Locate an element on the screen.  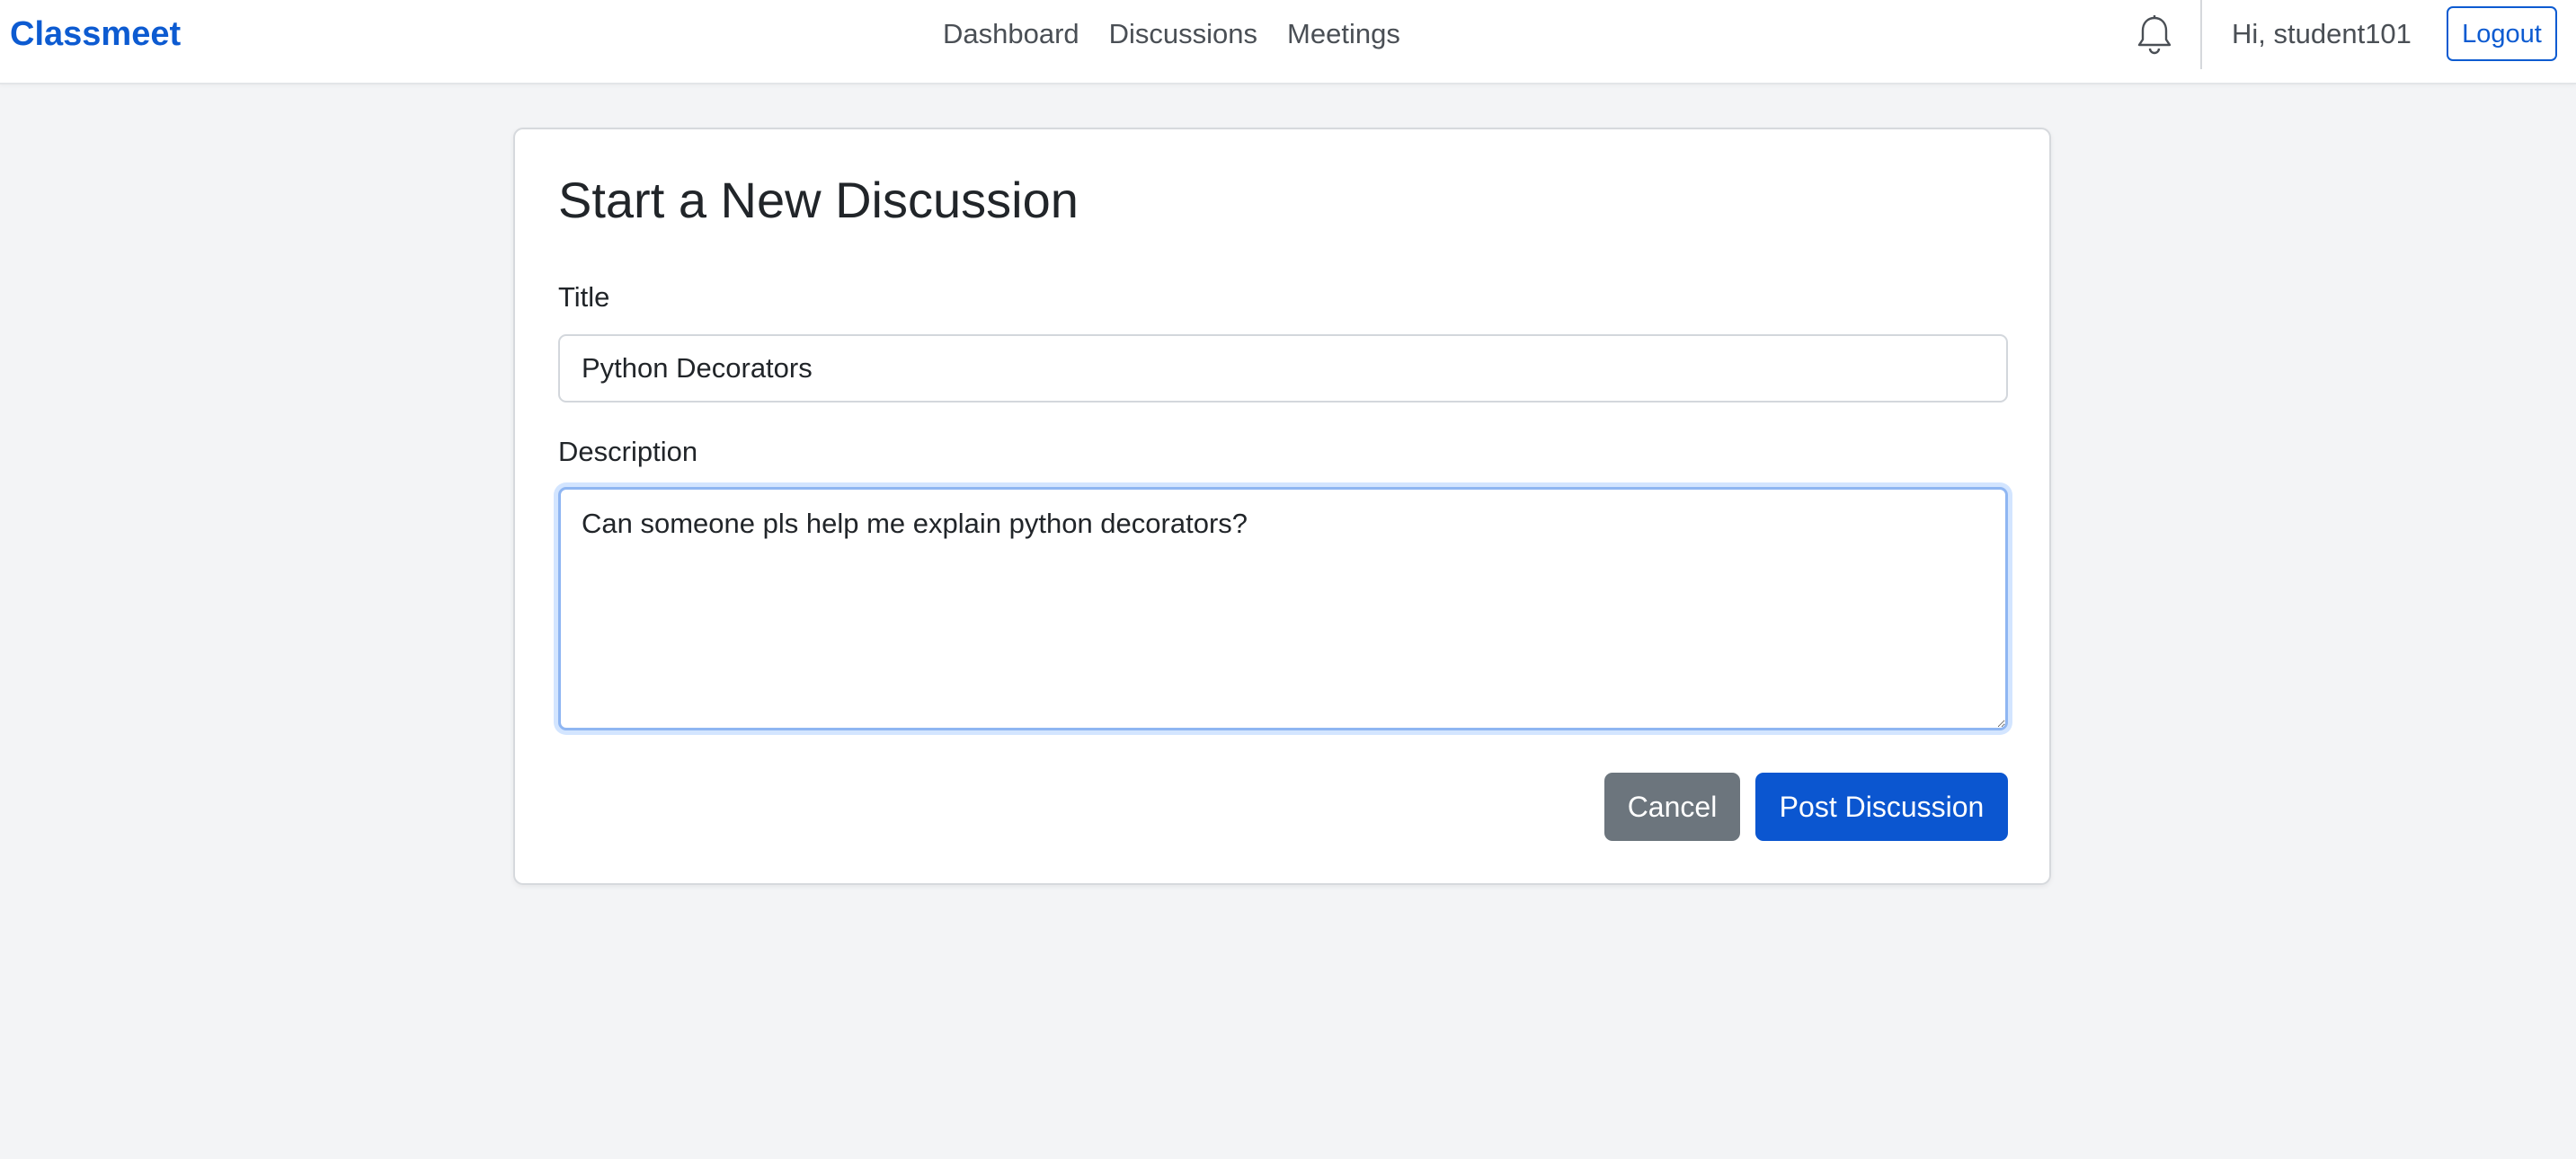
nav-link-discussions: Discussions is located at coordinates (1183, 34).